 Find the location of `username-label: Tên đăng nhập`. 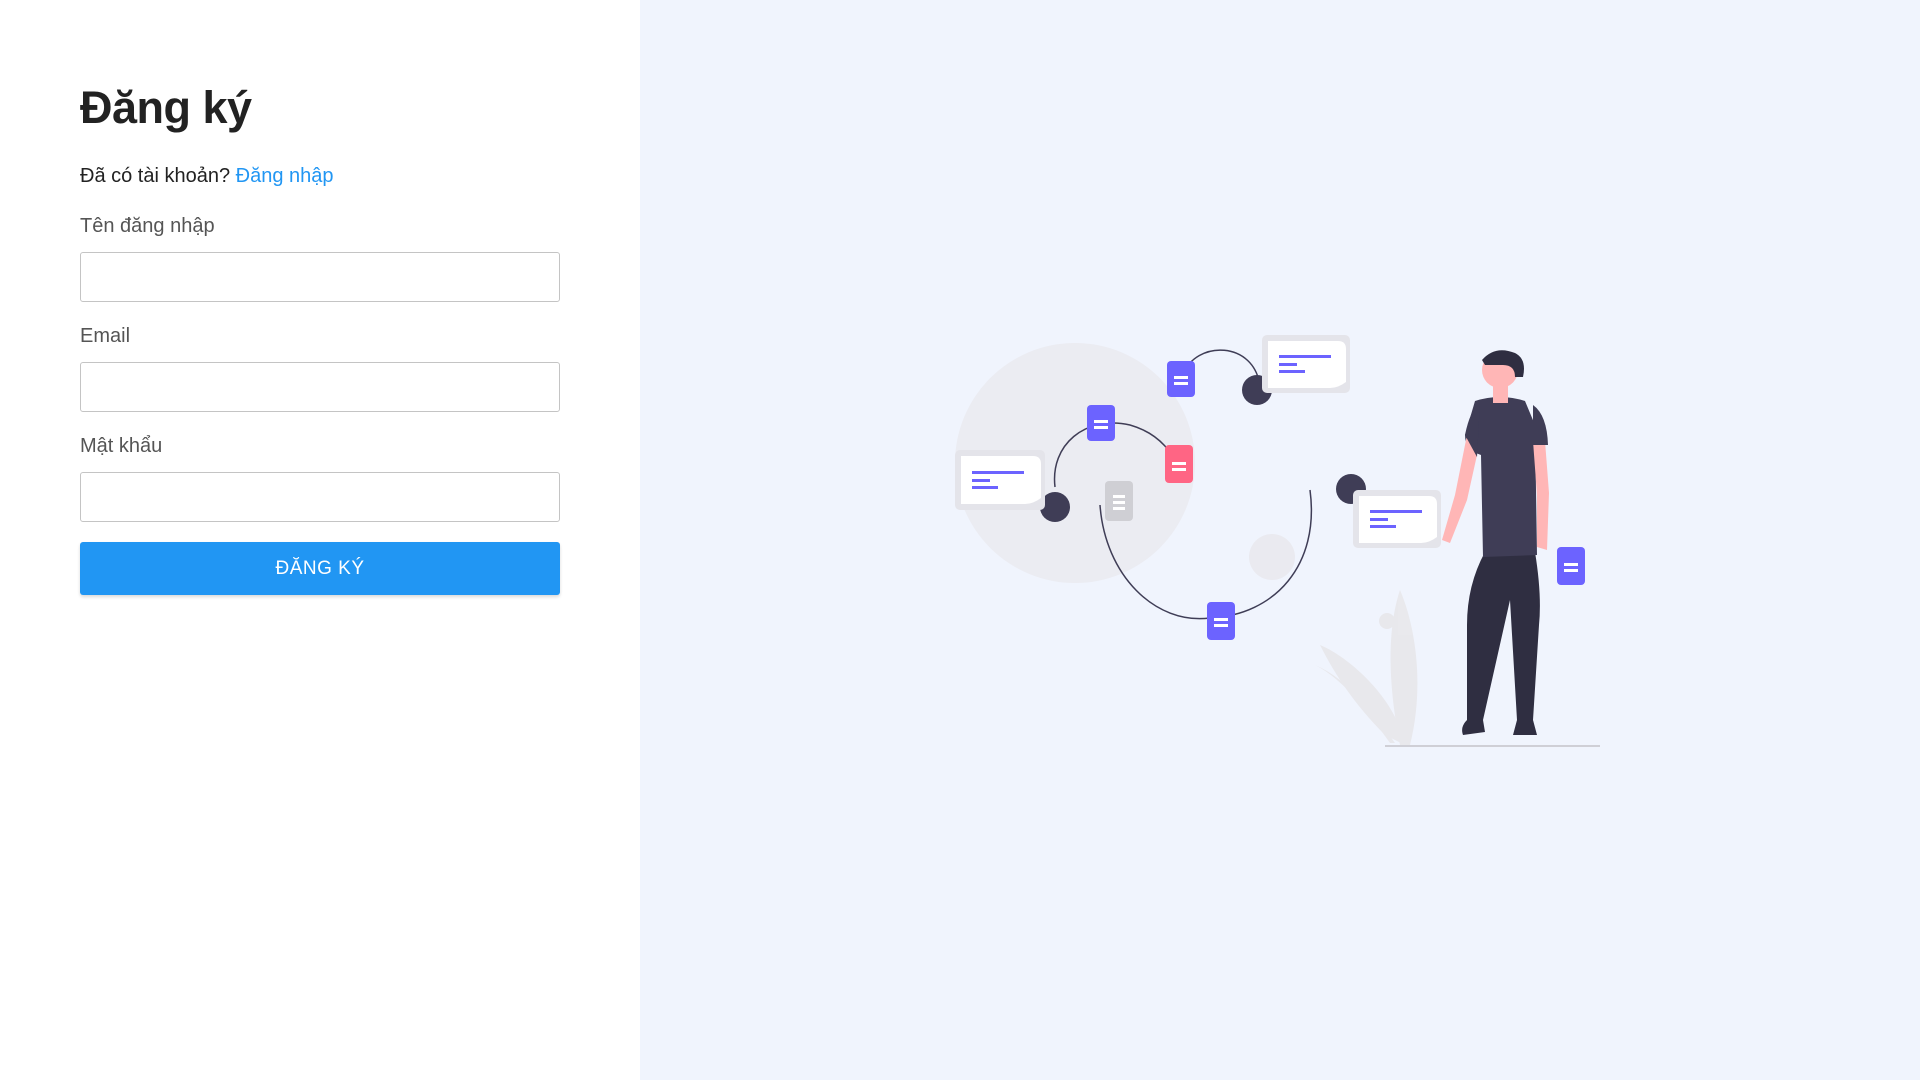

username-label: Tên đăng nhập is located at coordinates (147, 226).